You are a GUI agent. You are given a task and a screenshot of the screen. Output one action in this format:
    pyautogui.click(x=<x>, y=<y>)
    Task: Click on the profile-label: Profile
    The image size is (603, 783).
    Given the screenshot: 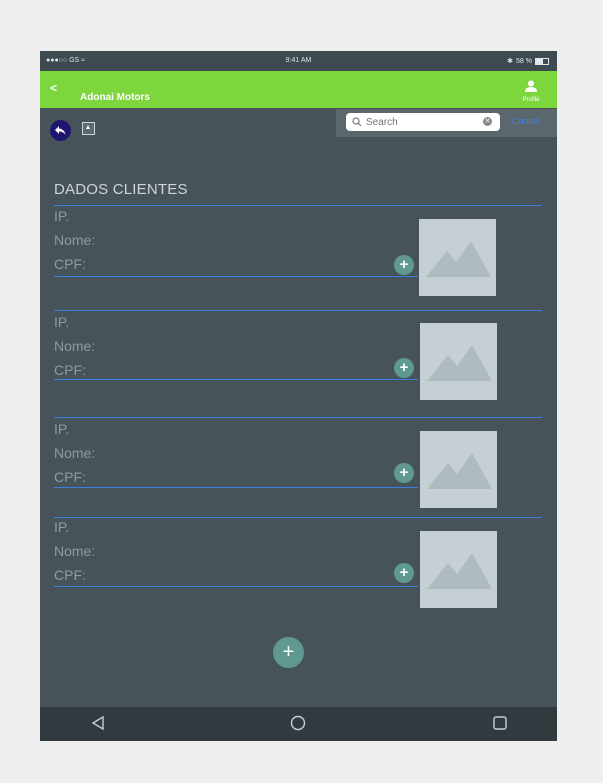 What is the action you would take?
    pyautogui.click(x=531, y=100)
    